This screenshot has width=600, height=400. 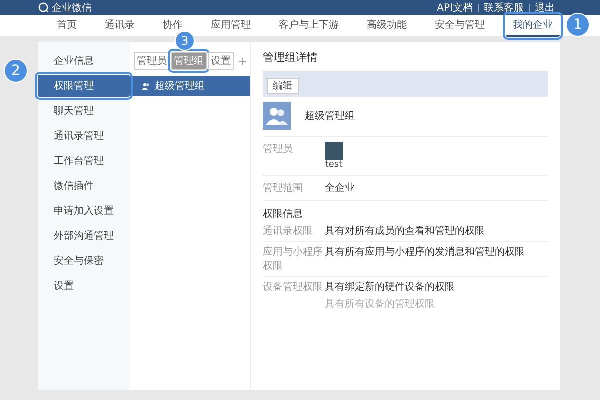 What do you see at coordinates (84, 261) in the screenshot?
I see `sidebar-item: 安全与保密` at bounding box center [84, 261].